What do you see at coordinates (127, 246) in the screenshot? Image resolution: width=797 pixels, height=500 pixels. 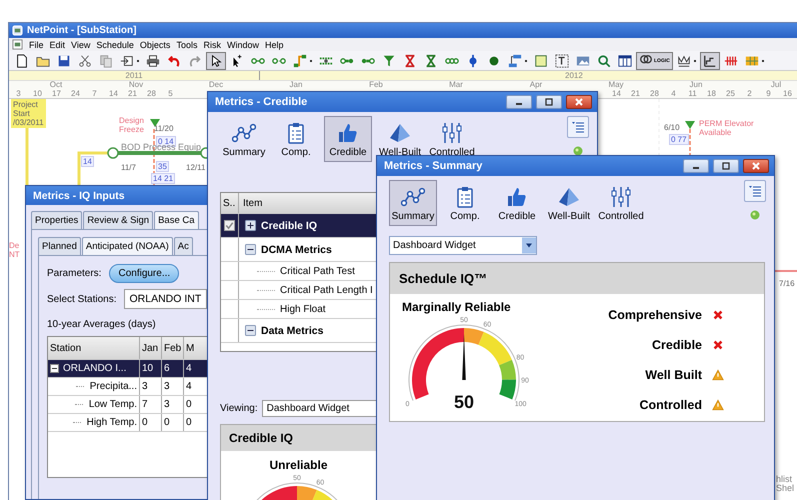 I see `tab: Anticipated (NOAA)` at bounding box center [127, 246].